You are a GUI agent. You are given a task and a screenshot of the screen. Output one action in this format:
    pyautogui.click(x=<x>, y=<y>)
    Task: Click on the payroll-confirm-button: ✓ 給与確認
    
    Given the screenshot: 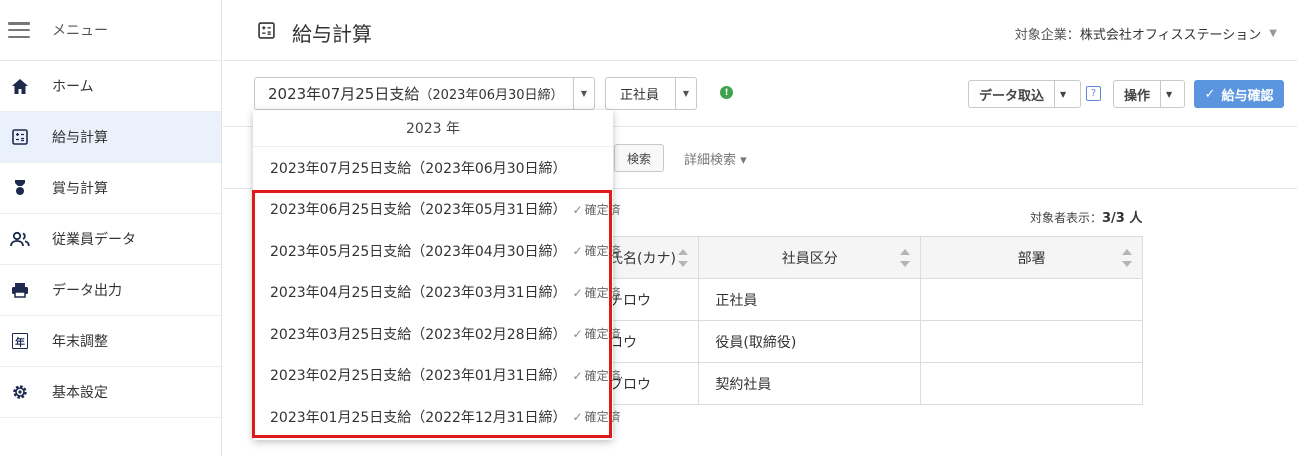 What is the action you would take?
    pyautogui.click(x=1239, y=94)
    